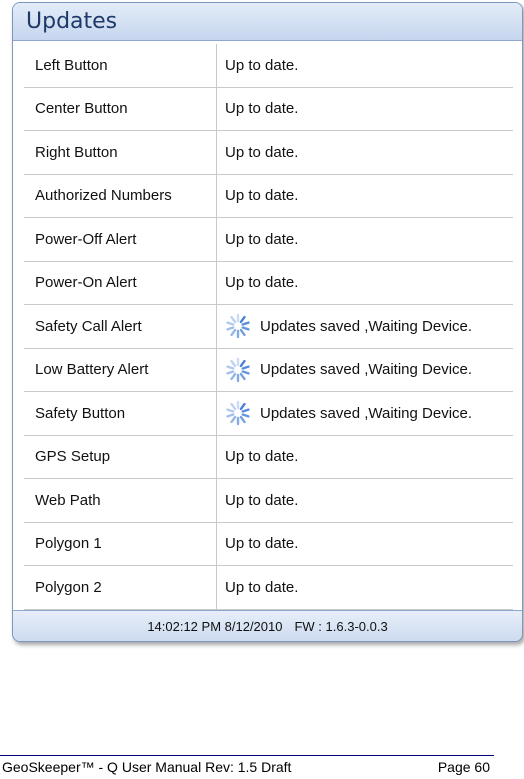 The image size is (524, 779). What do you see at coordinates (267, 22) in the screenshot?
I see `panel-header: Updates` at bounding box center [267, 22].